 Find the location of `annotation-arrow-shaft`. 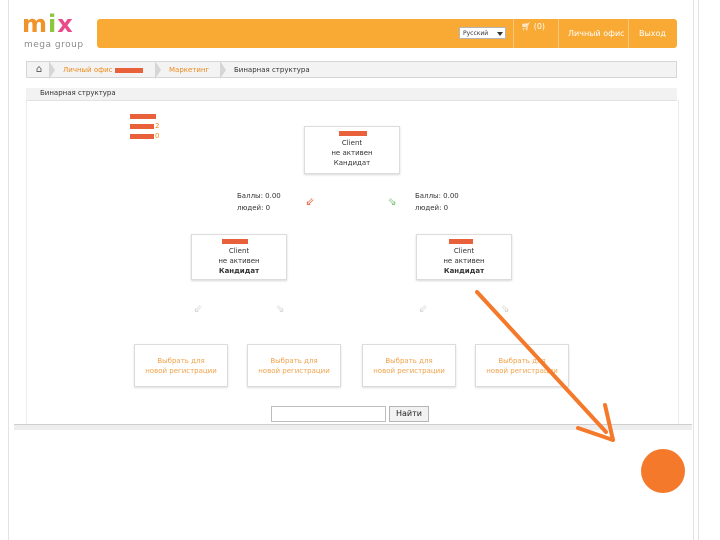

annotation-arrow-shaft is located at coordinates (541, 362).